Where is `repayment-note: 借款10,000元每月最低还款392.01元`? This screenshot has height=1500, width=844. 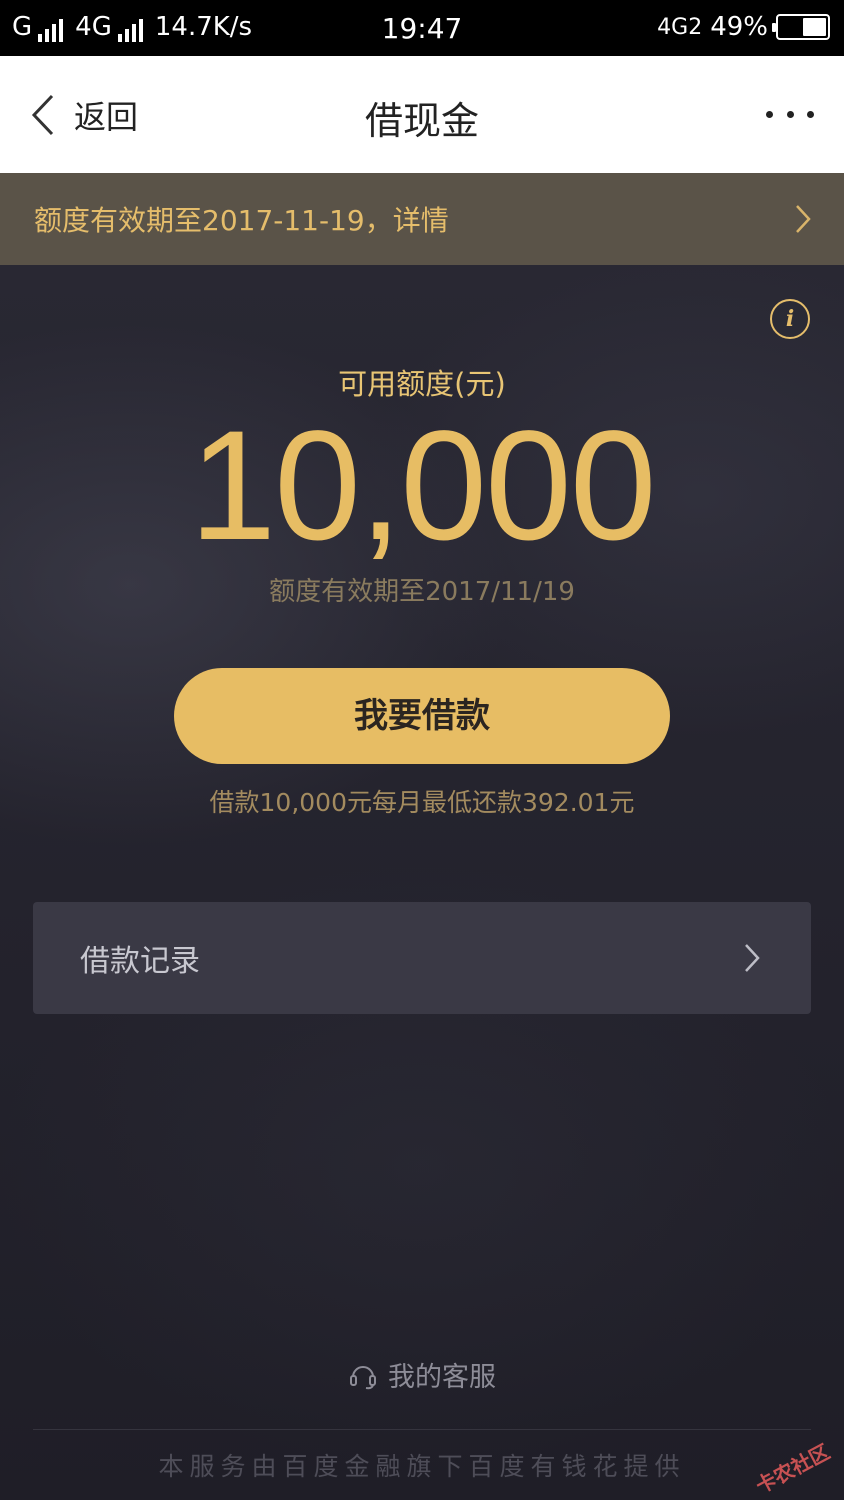 repayment-note: 借款10,000元每月最低还款392.01元 is located at coordinates (422, 802).